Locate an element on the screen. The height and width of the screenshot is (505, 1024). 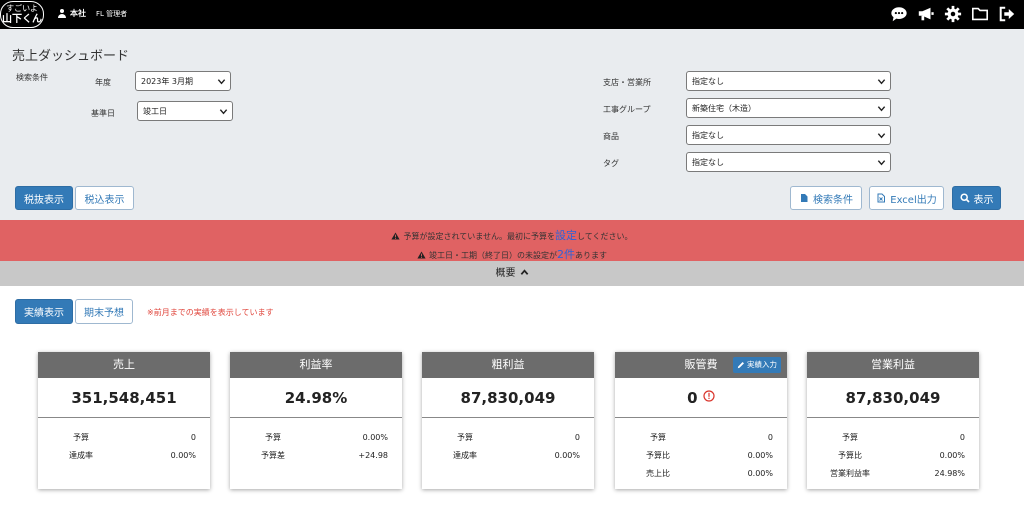
gear-icon is located at coordinates (953, 14).